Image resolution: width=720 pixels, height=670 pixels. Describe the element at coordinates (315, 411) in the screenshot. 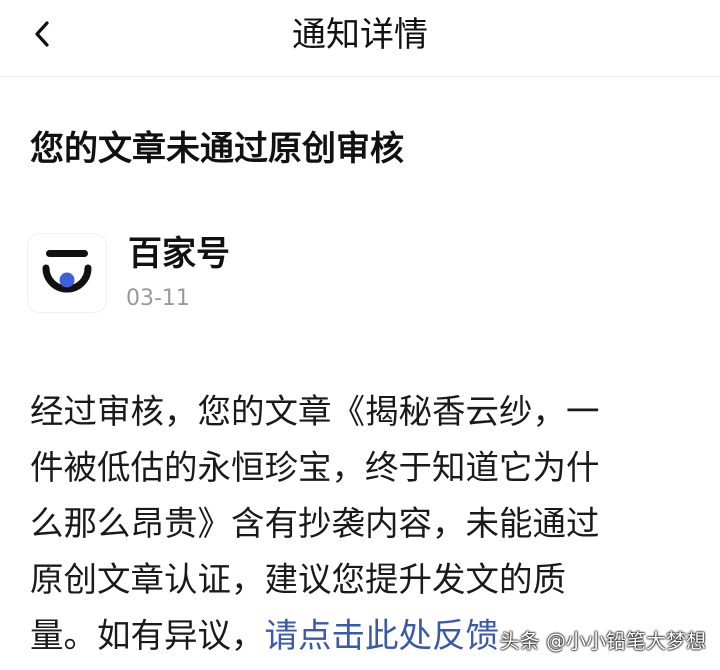

I see `body-line: 经过审核，您的文章《揭秘香云纱，一` at that location.